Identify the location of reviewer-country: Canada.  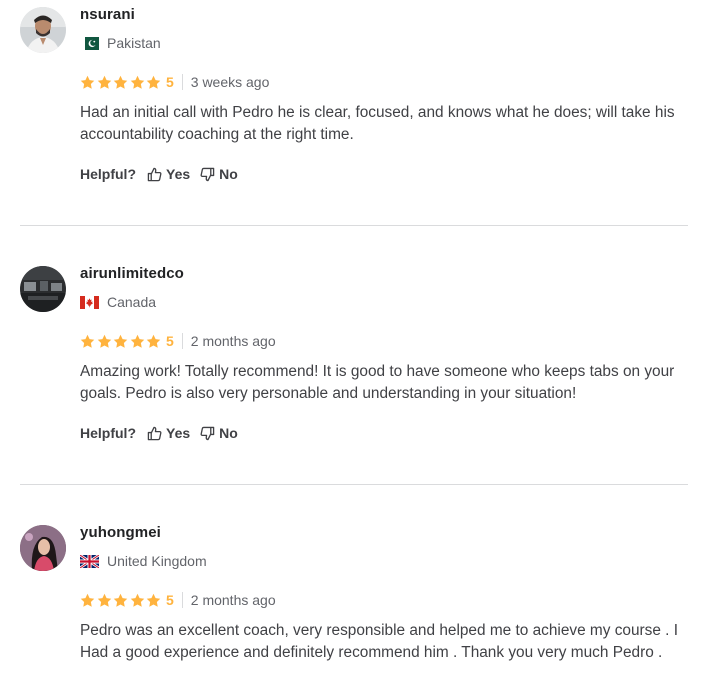
(118, 302).